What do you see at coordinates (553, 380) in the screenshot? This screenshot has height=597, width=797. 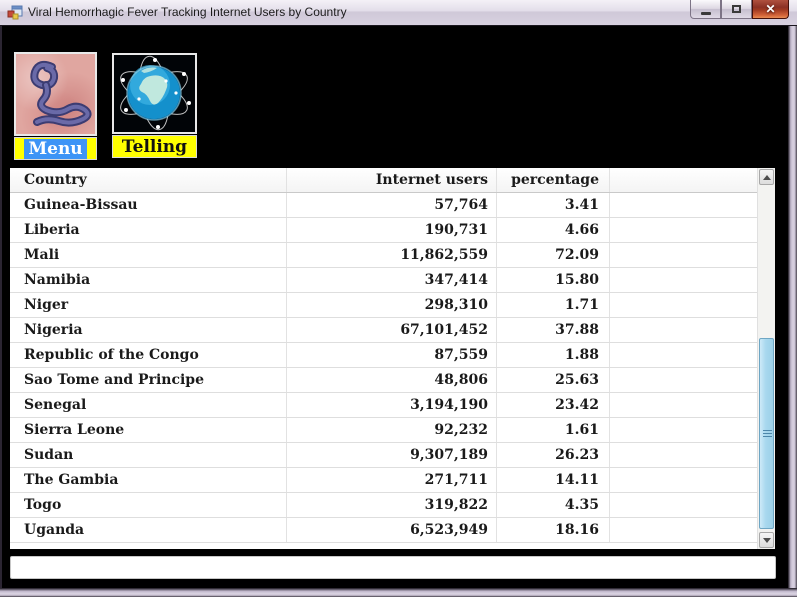 I see `cell-percentage: 25.63` at bounding box center [553, 380].